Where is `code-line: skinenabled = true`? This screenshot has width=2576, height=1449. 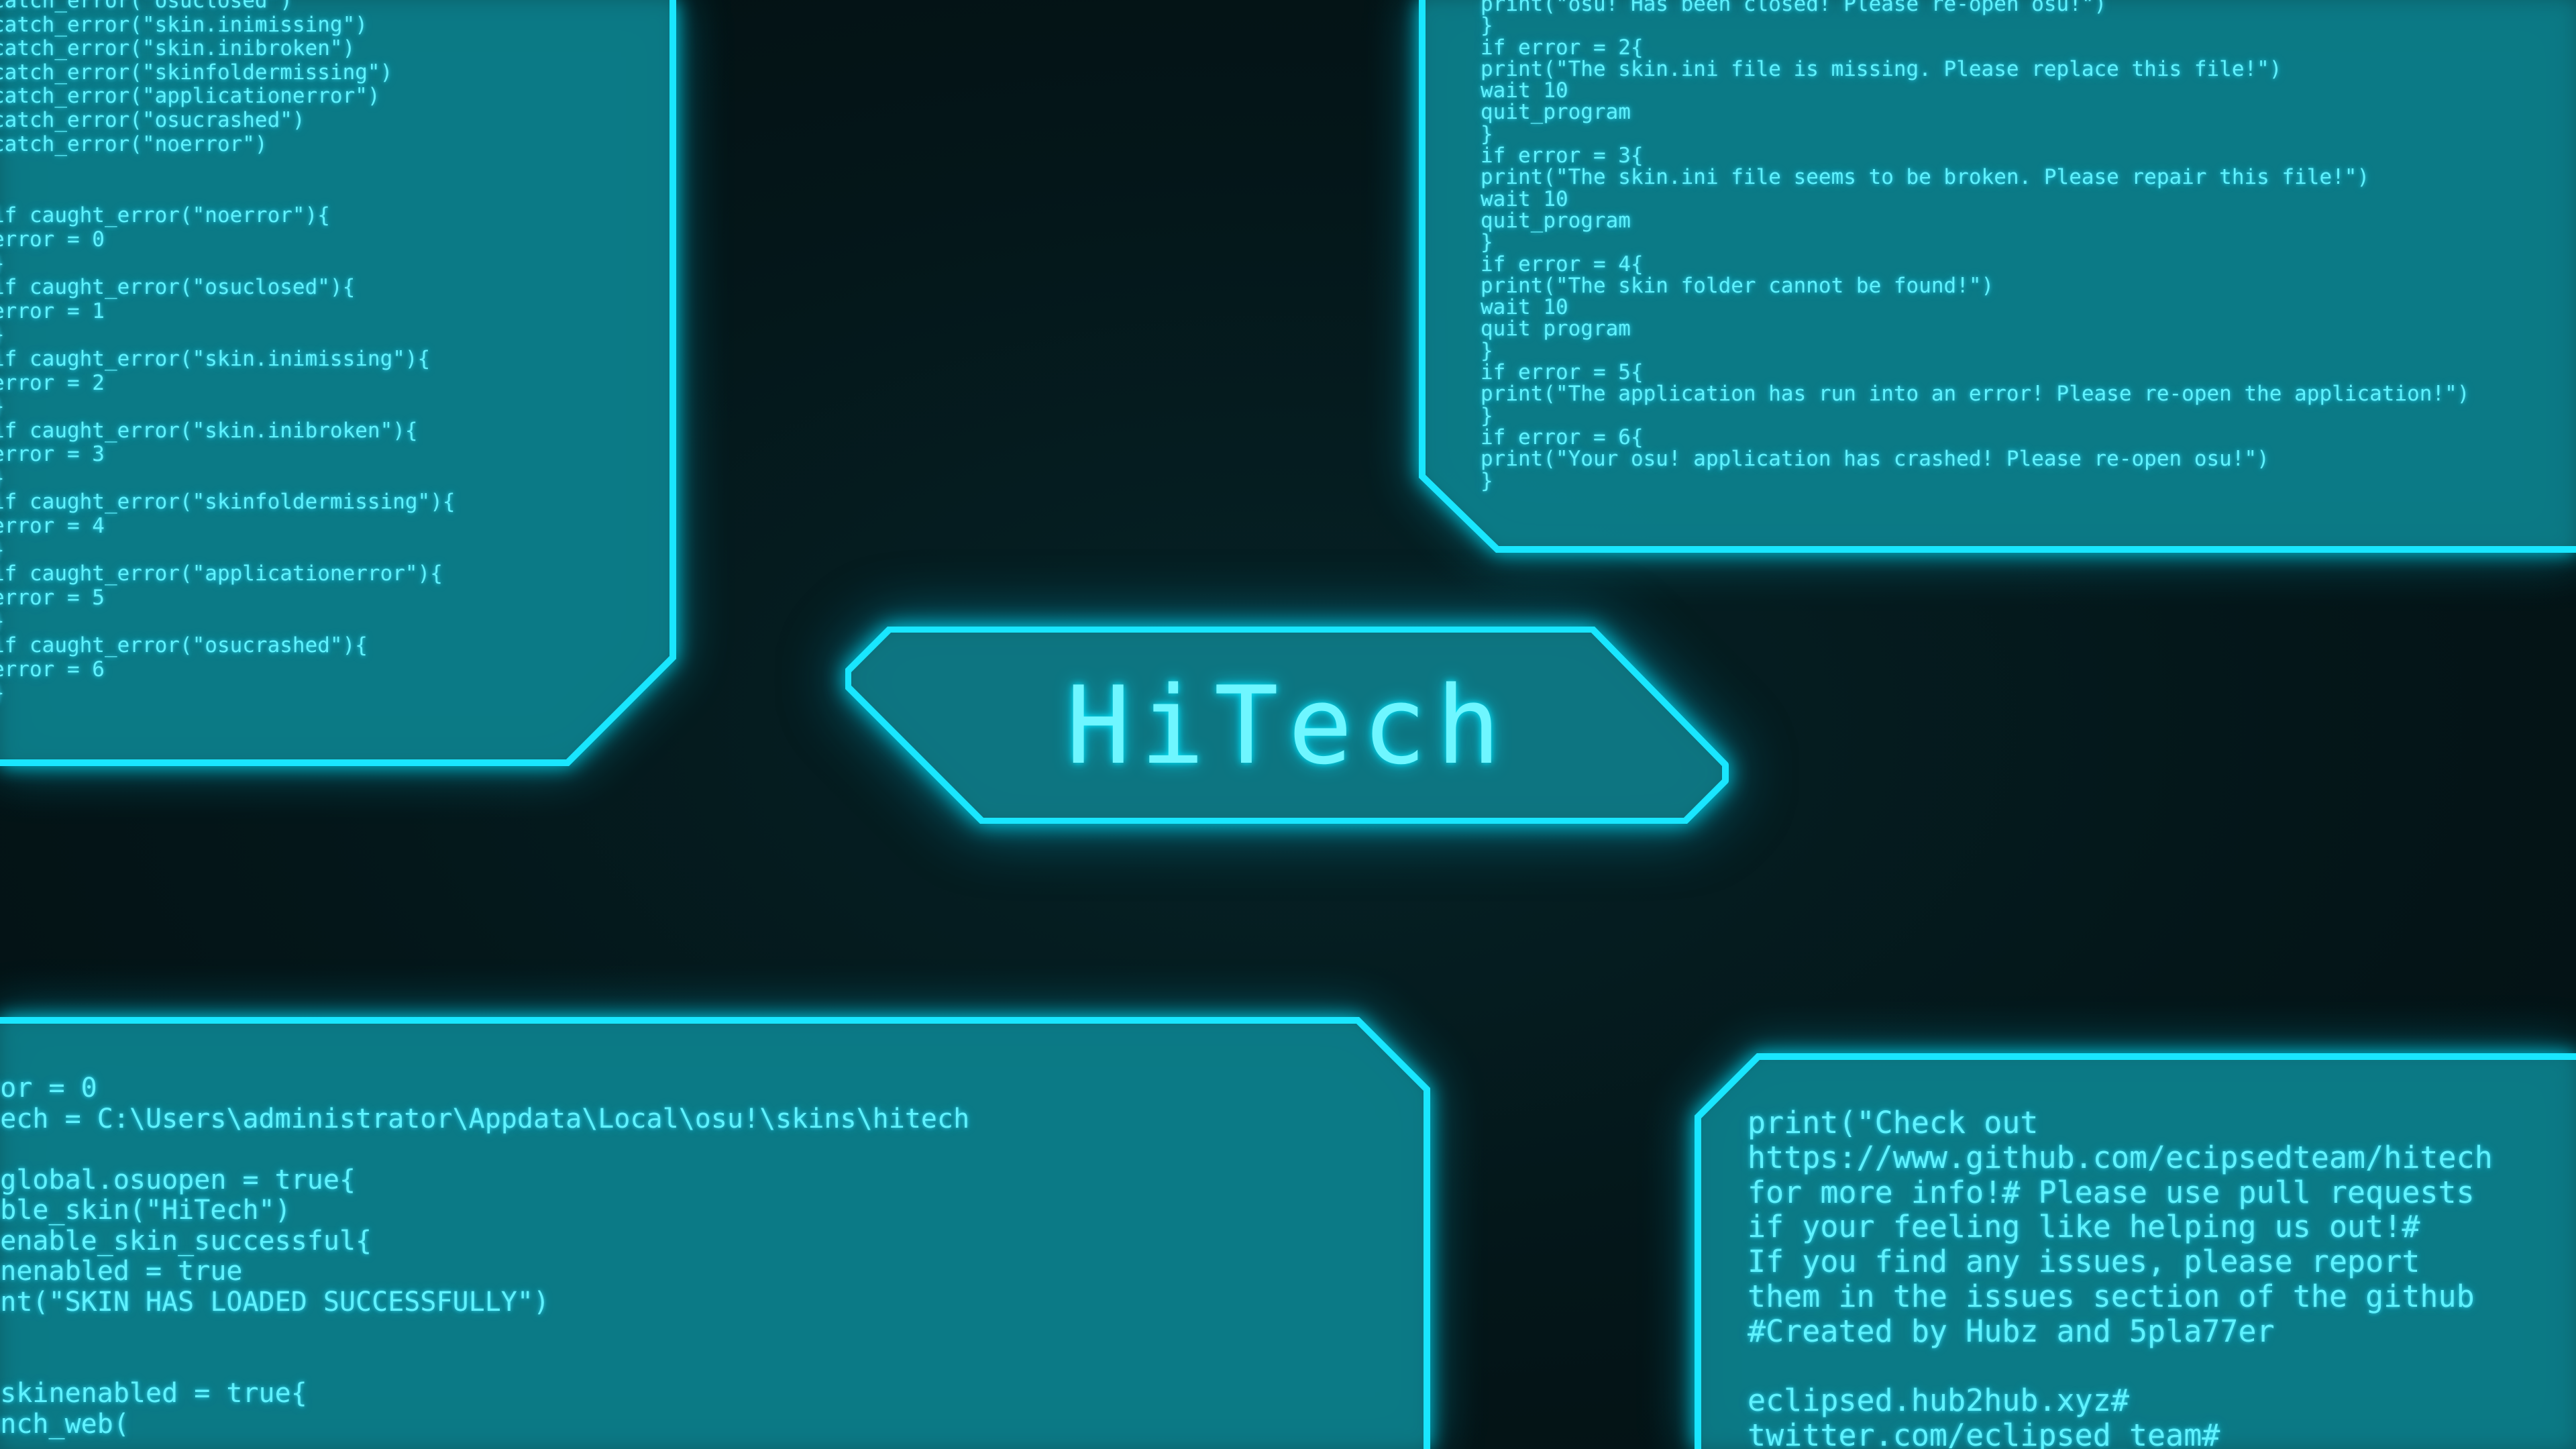 code-line: skinenabled = true is located at coordinates (121, 1271).